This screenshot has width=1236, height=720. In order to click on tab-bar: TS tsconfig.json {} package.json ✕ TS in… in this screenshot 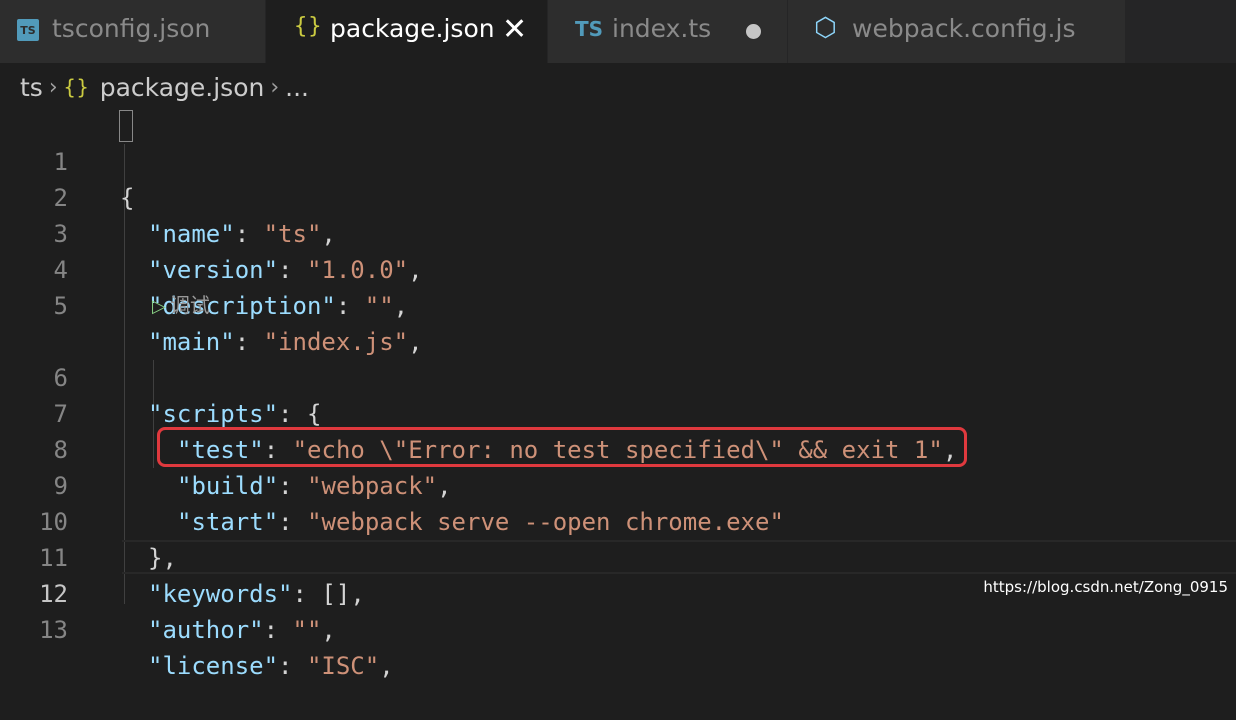, I will do `click(618, 31)`.